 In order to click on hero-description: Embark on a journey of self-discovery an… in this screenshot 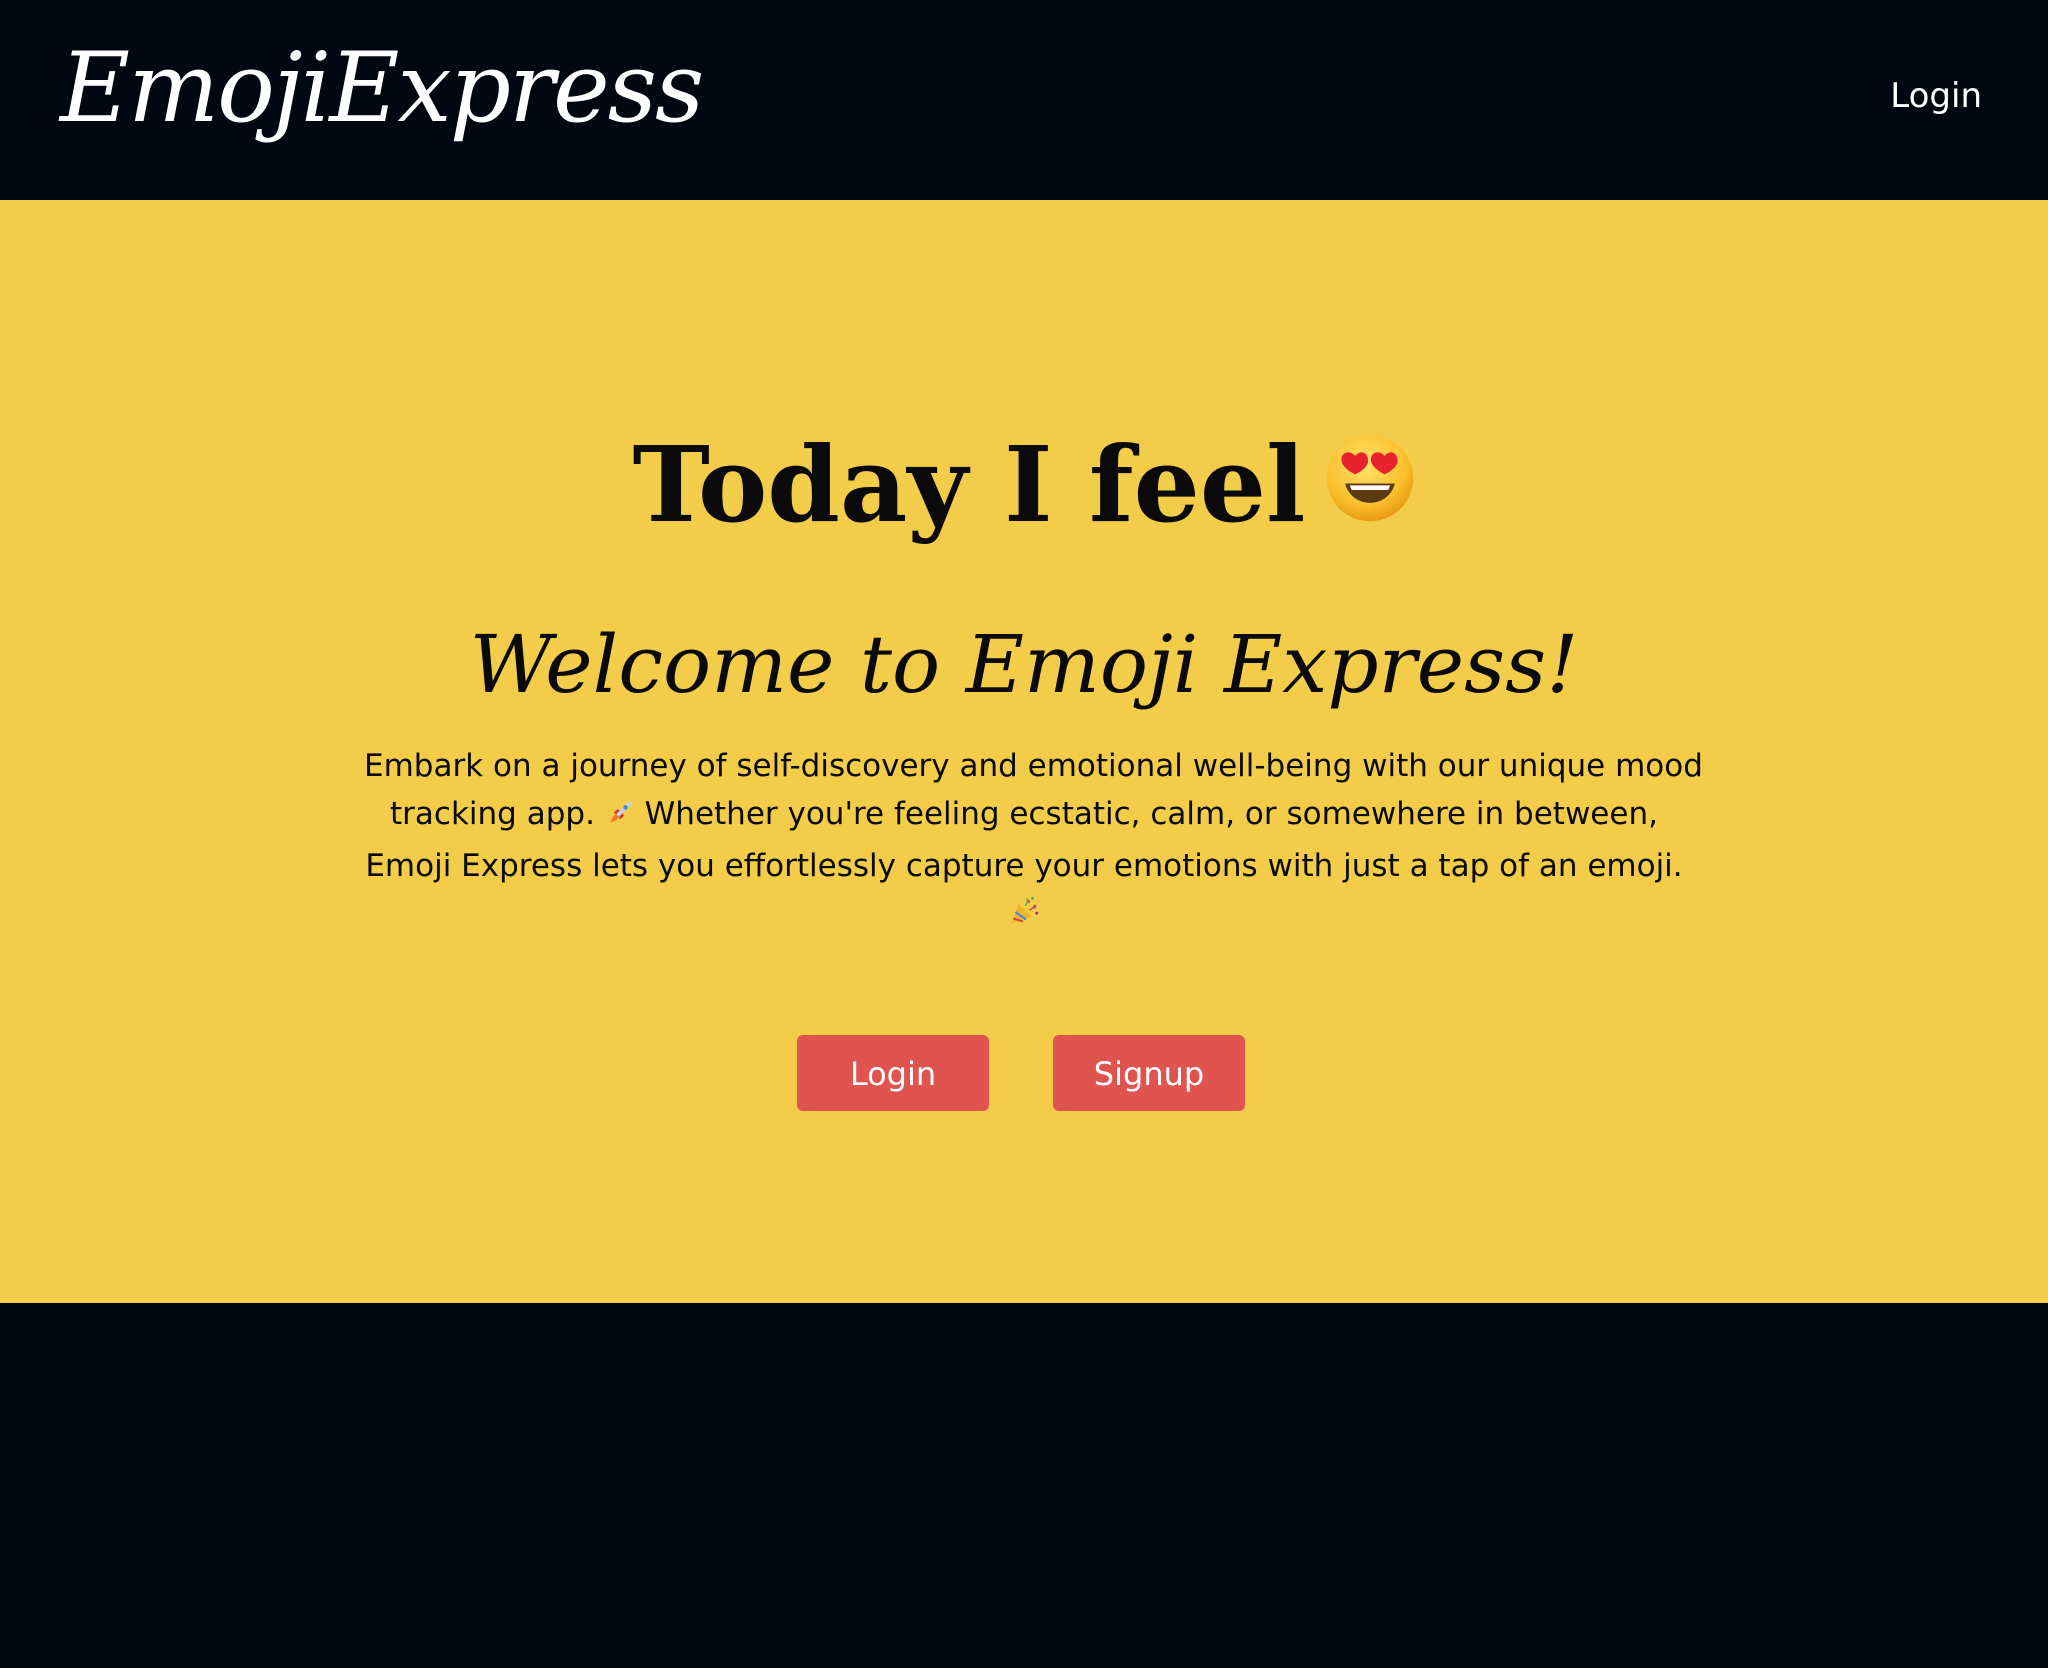, I will do `click(1033, 842)`.